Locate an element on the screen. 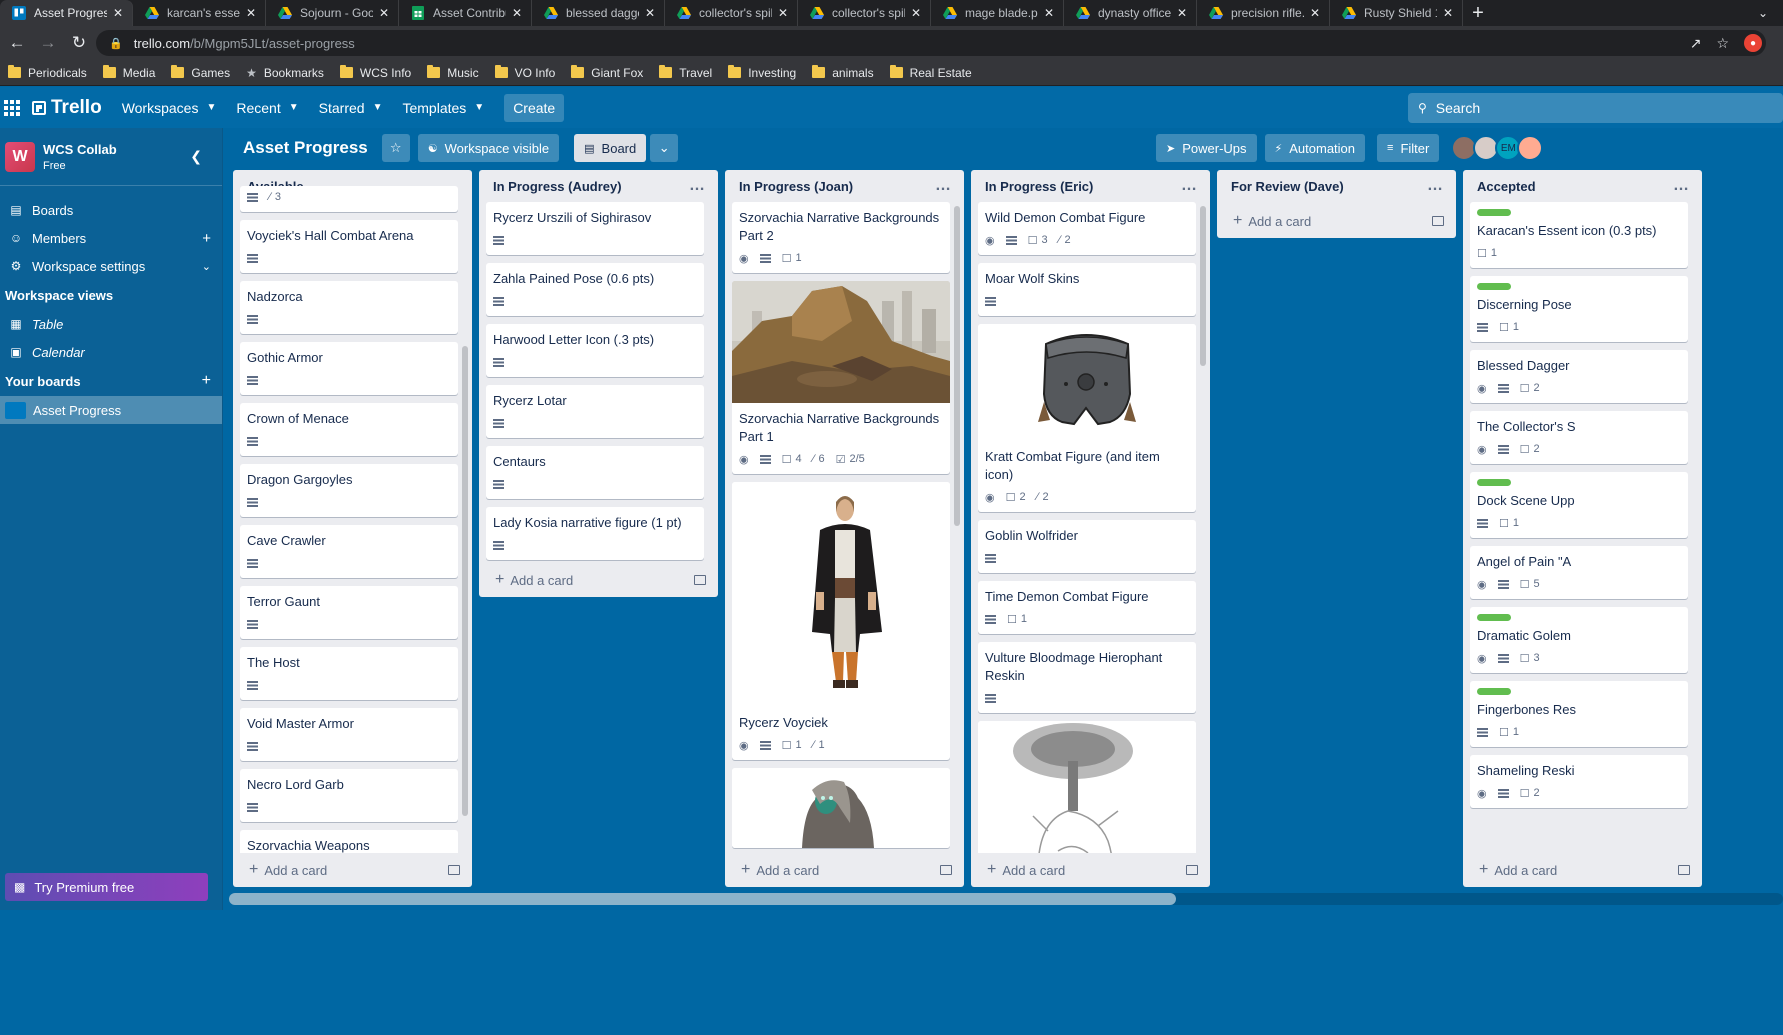  visibility-button: ☯ Workspace visible is located at coordinates (488, 148).